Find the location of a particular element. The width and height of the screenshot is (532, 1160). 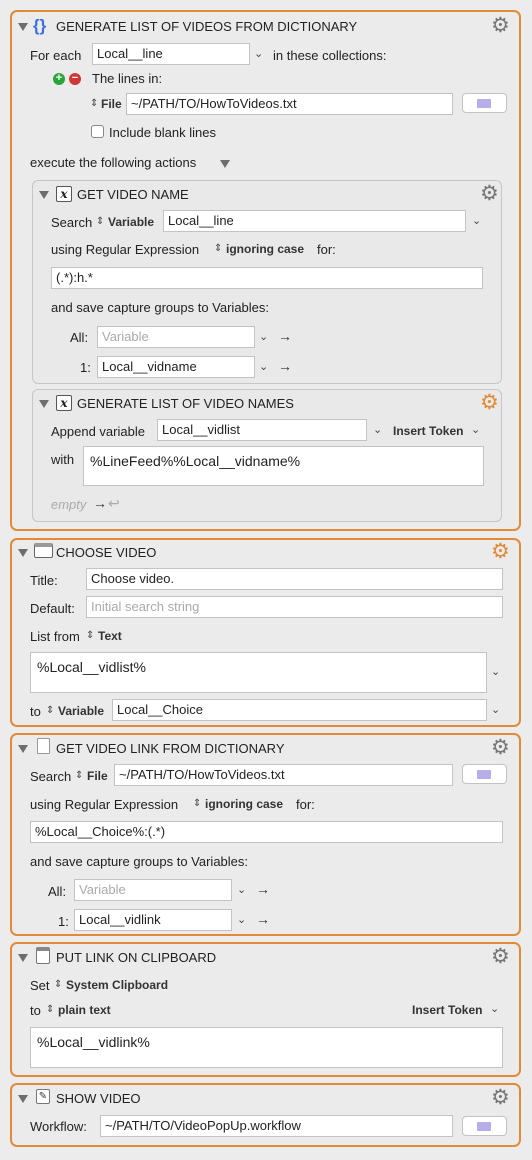

script-icon: ✎ is located at coordinates (43, 1096).